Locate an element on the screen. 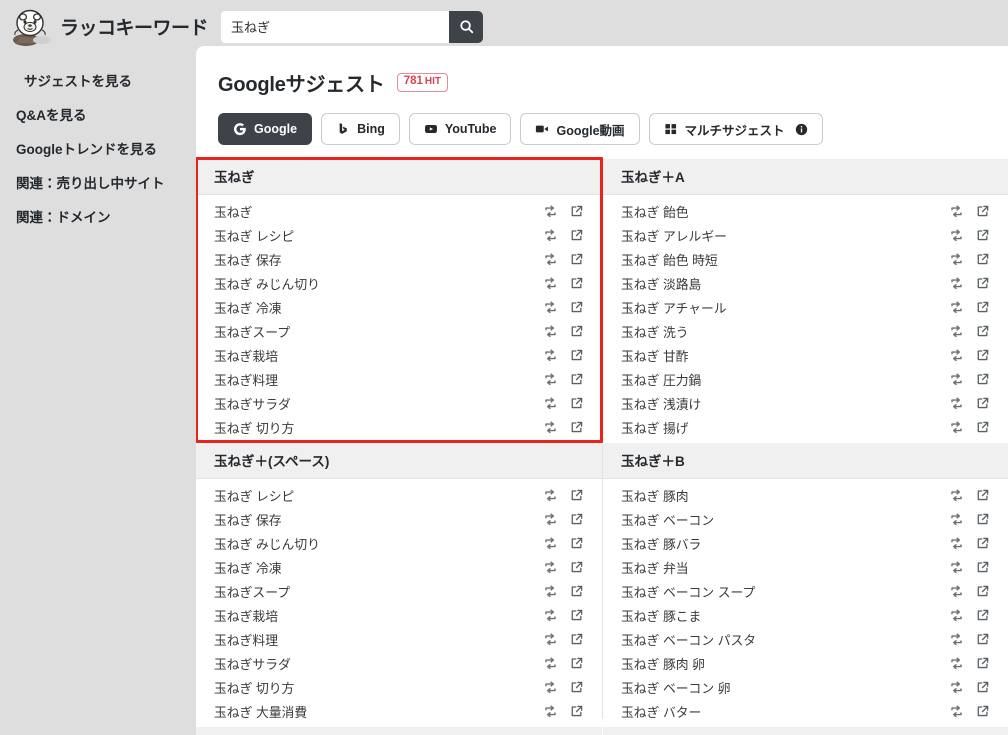  suggest-row: 玉ねぎ ベーコン スープ is located at coordinates (805, 591).